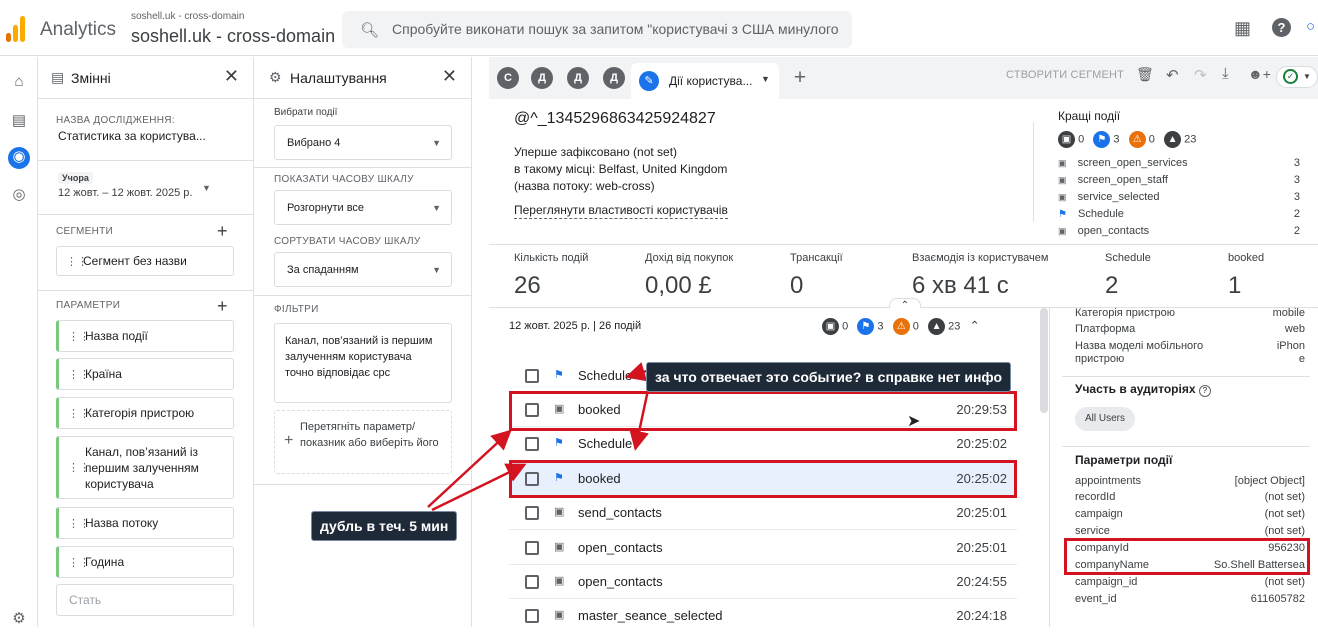  Describe the element at coordinates (914, 421) in the screenshot. I see `mouse-cursor-icon: ➤` at that location.